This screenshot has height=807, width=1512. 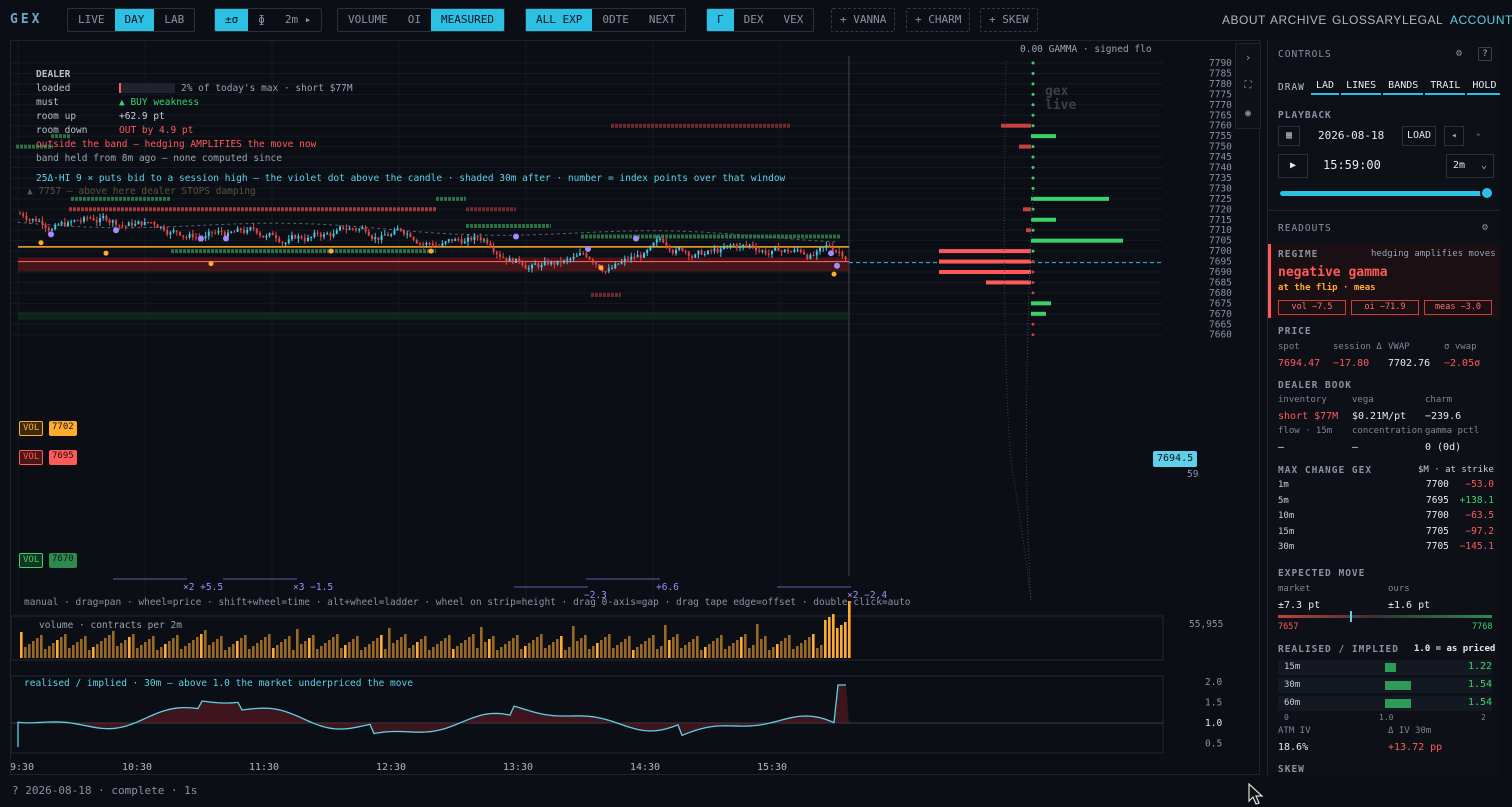 I want to click on playback-slider, so click(x=1385, y=193).